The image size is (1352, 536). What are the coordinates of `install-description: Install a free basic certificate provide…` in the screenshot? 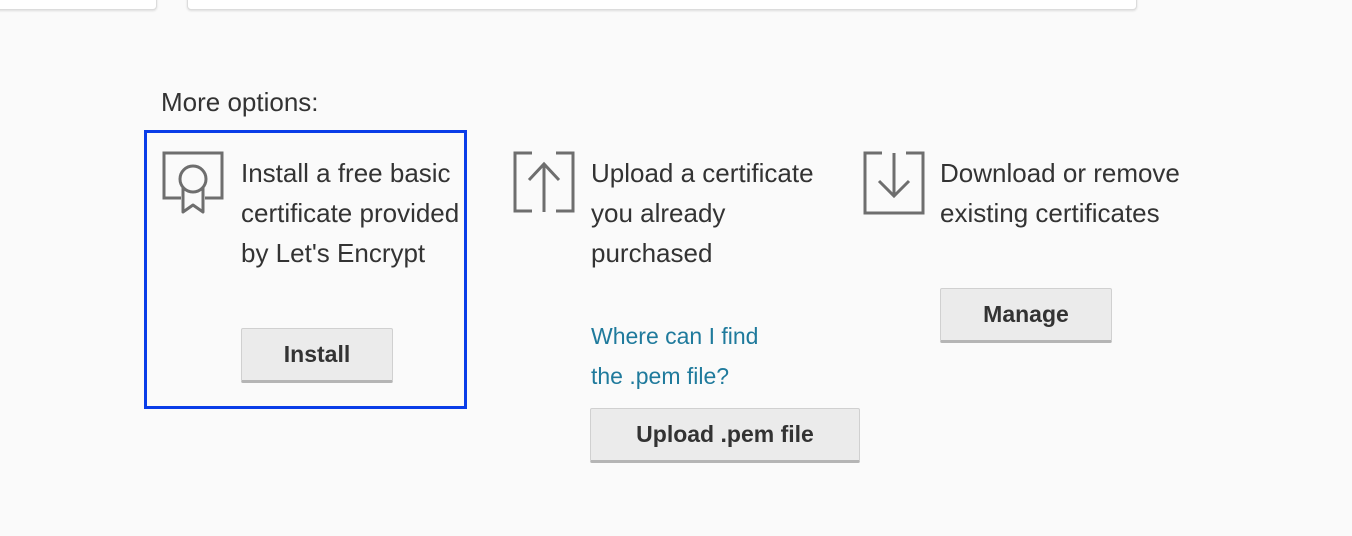 It's located at (350, 213).